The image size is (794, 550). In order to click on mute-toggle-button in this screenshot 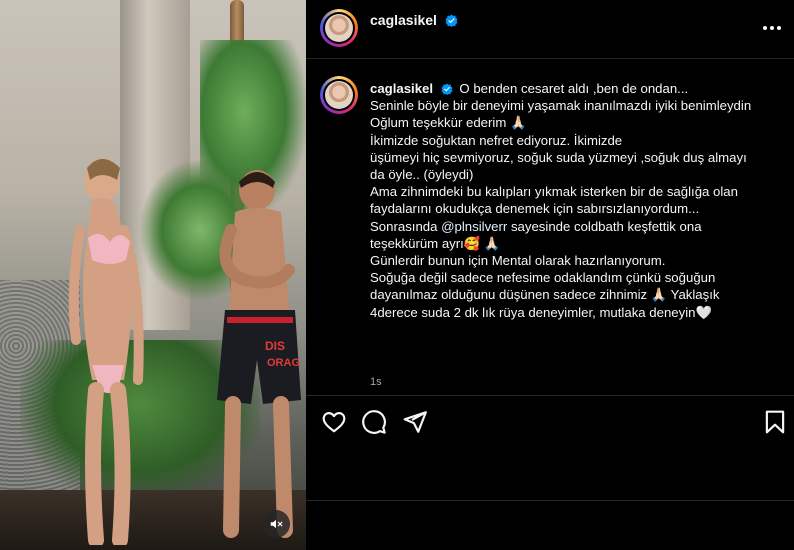, I will do `click(276, 524)`.